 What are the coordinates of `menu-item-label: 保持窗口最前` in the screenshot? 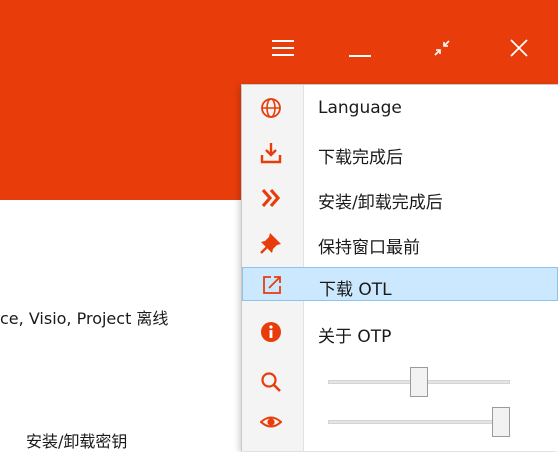 It's located at (369, 248).